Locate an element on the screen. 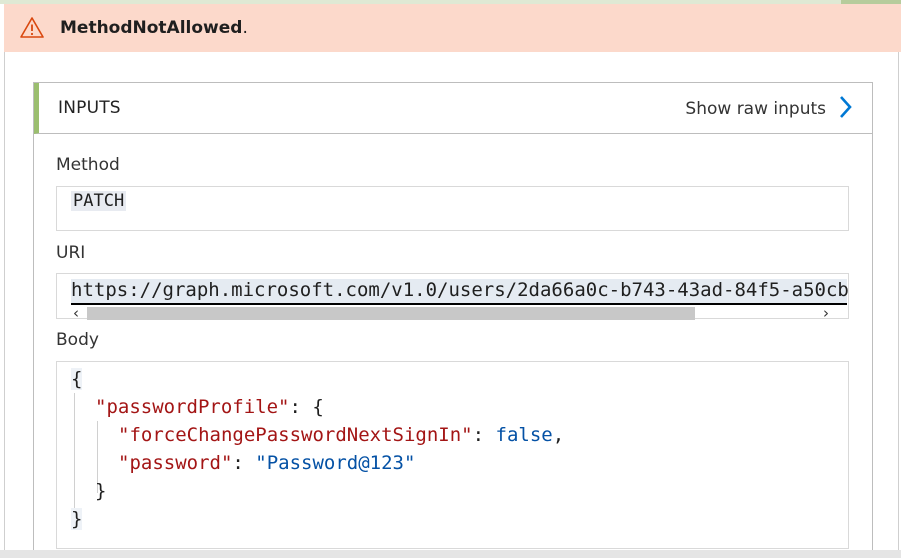 This screenshot has width=901, height=558. json-open-brace: { is located at coordinates (77, 379).